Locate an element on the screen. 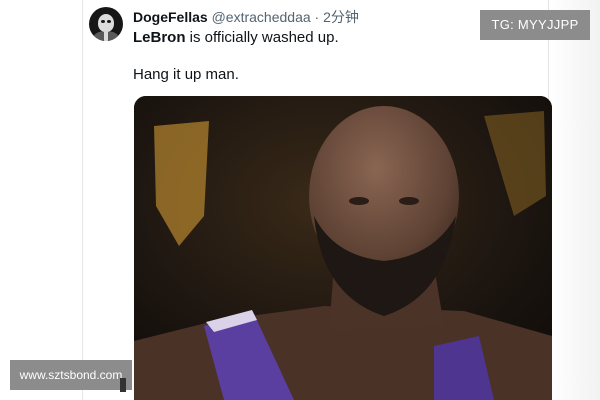 This screenshot has width=600, height=400. avatar-tie is located at coordinates (106, 36).